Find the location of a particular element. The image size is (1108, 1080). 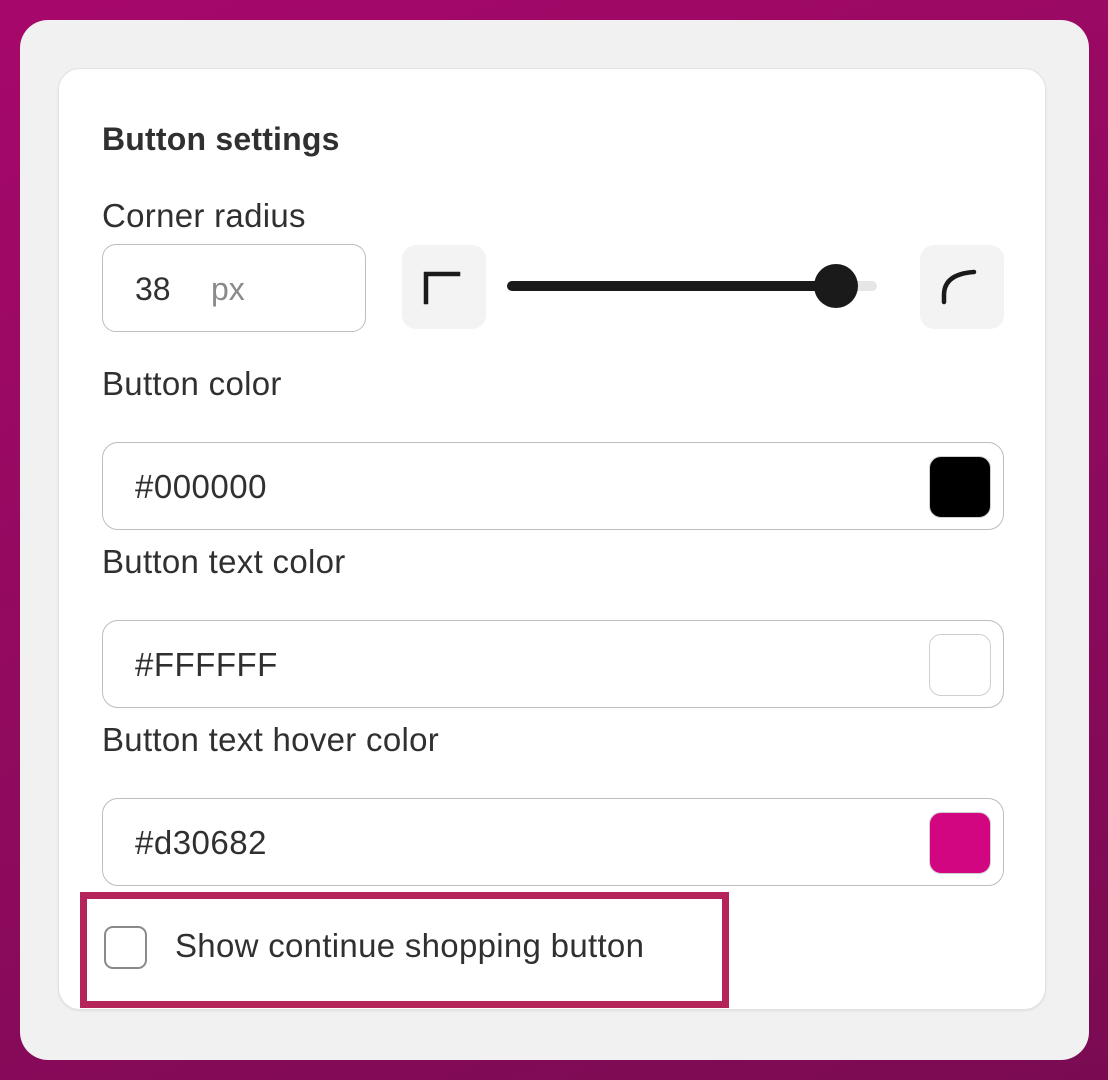

corner-radius-unit: px is located at coordinates (228, 289).